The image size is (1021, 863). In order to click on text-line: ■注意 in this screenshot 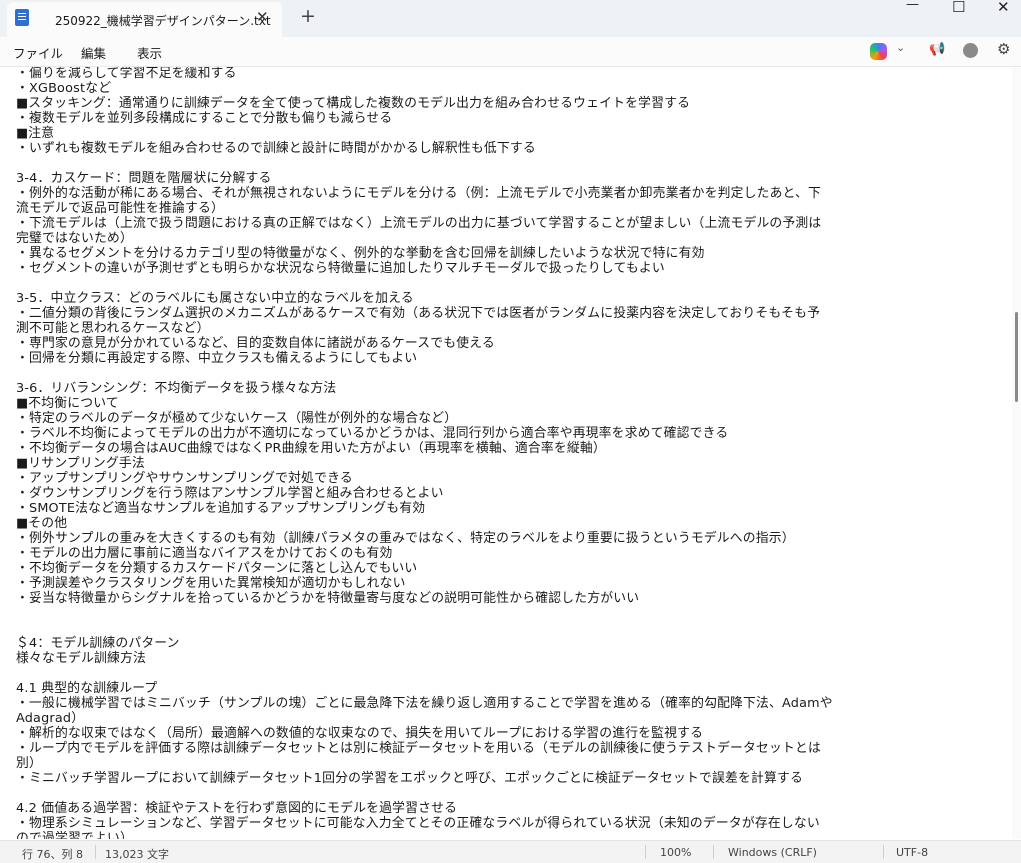, I will do `click(35, 133)`.